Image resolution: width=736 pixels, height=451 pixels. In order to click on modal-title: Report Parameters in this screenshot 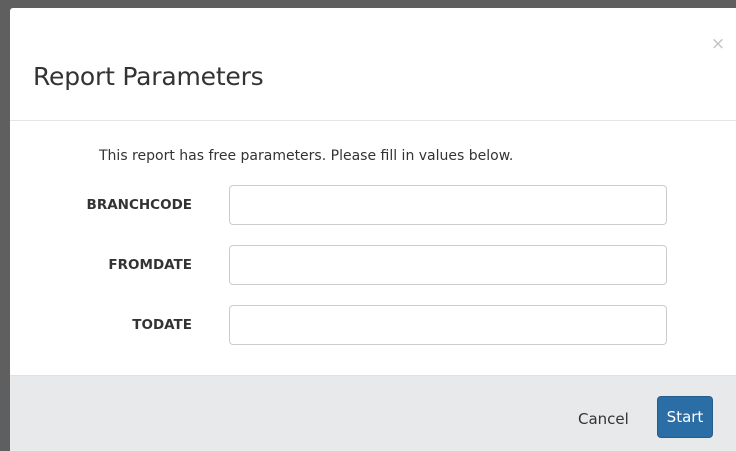, I will do `click(148, 76)`.